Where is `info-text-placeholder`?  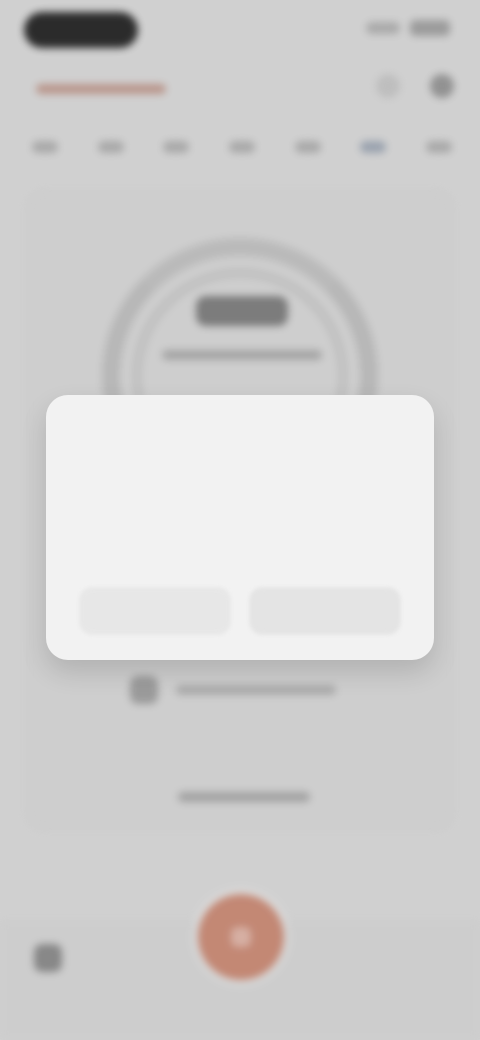
info-text-placeholder is located at coordinates (256, 690).